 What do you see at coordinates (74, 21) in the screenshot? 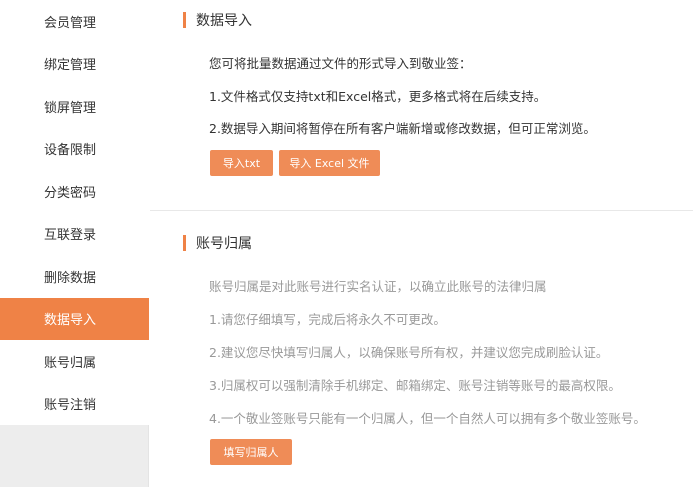
I see `sidebar-item-member-management: 会员管理` at bounding box center [74, 21].